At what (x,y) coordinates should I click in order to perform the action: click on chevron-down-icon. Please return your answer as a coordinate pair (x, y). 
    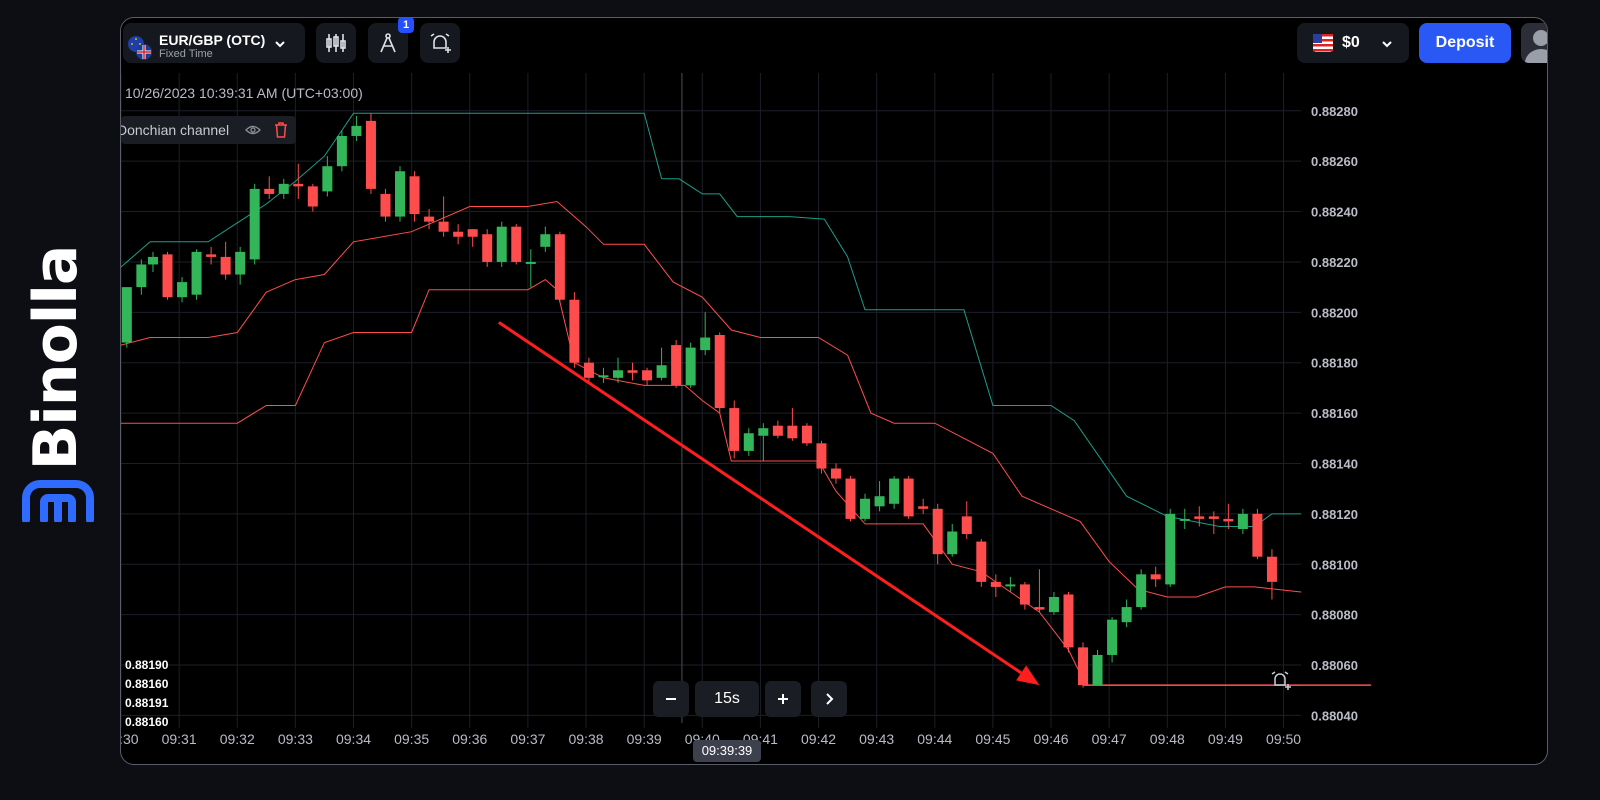
    Looking at the image, I should click on (1387, 44).